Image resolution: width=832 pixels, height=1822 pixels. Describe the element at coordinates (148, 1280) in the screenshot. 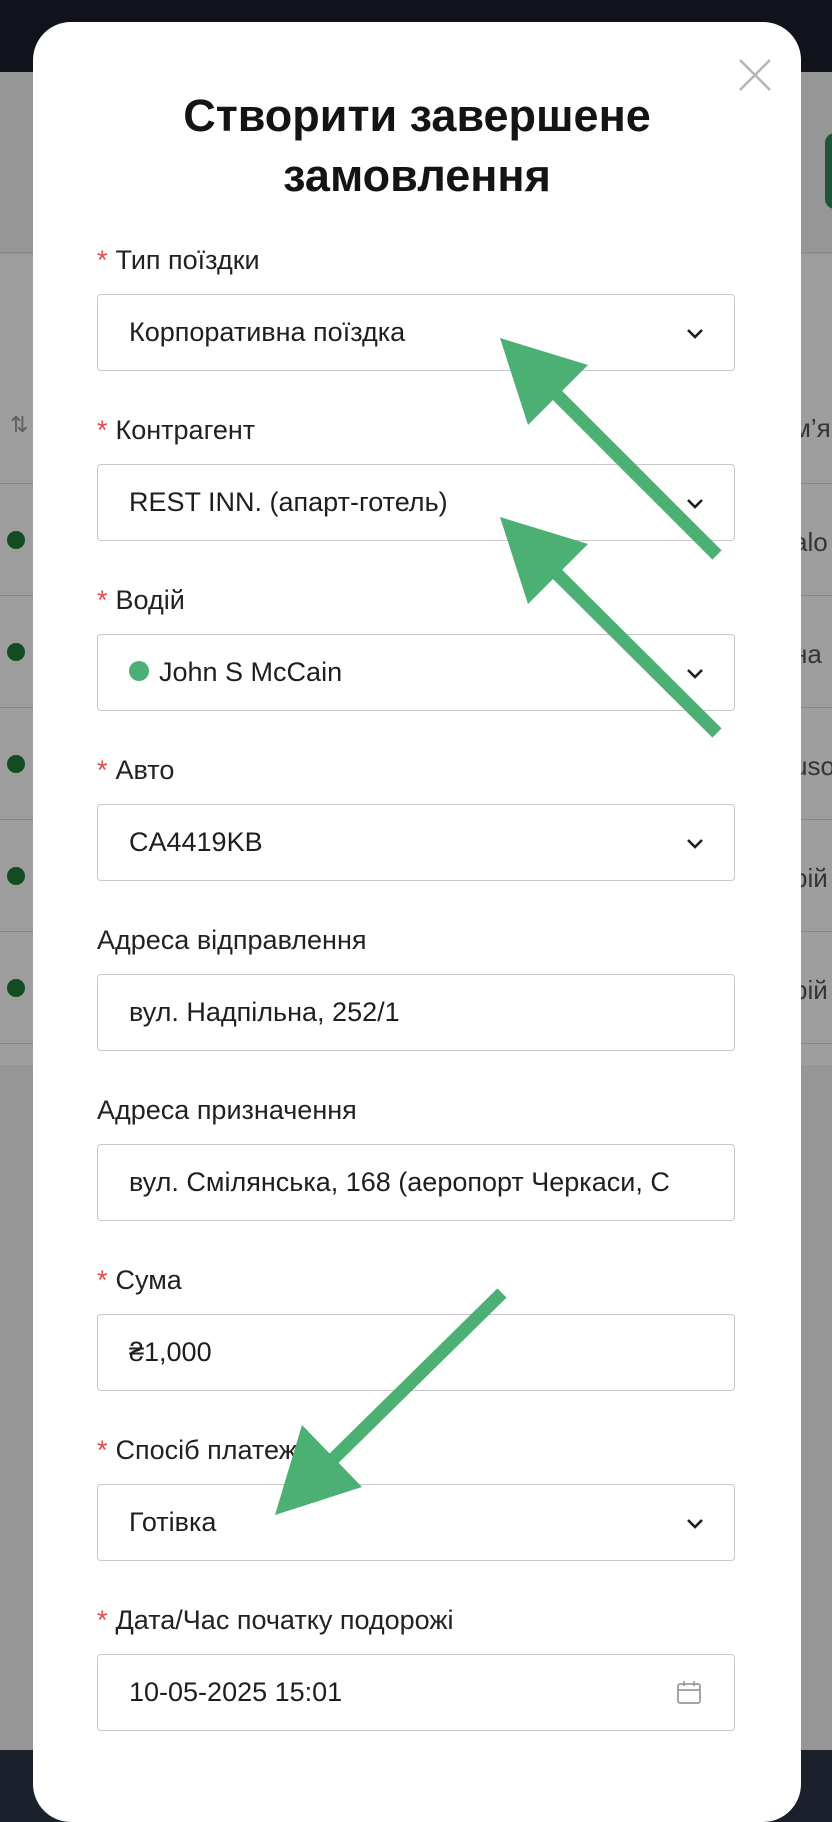

I see `label-text: Сума` at that location.